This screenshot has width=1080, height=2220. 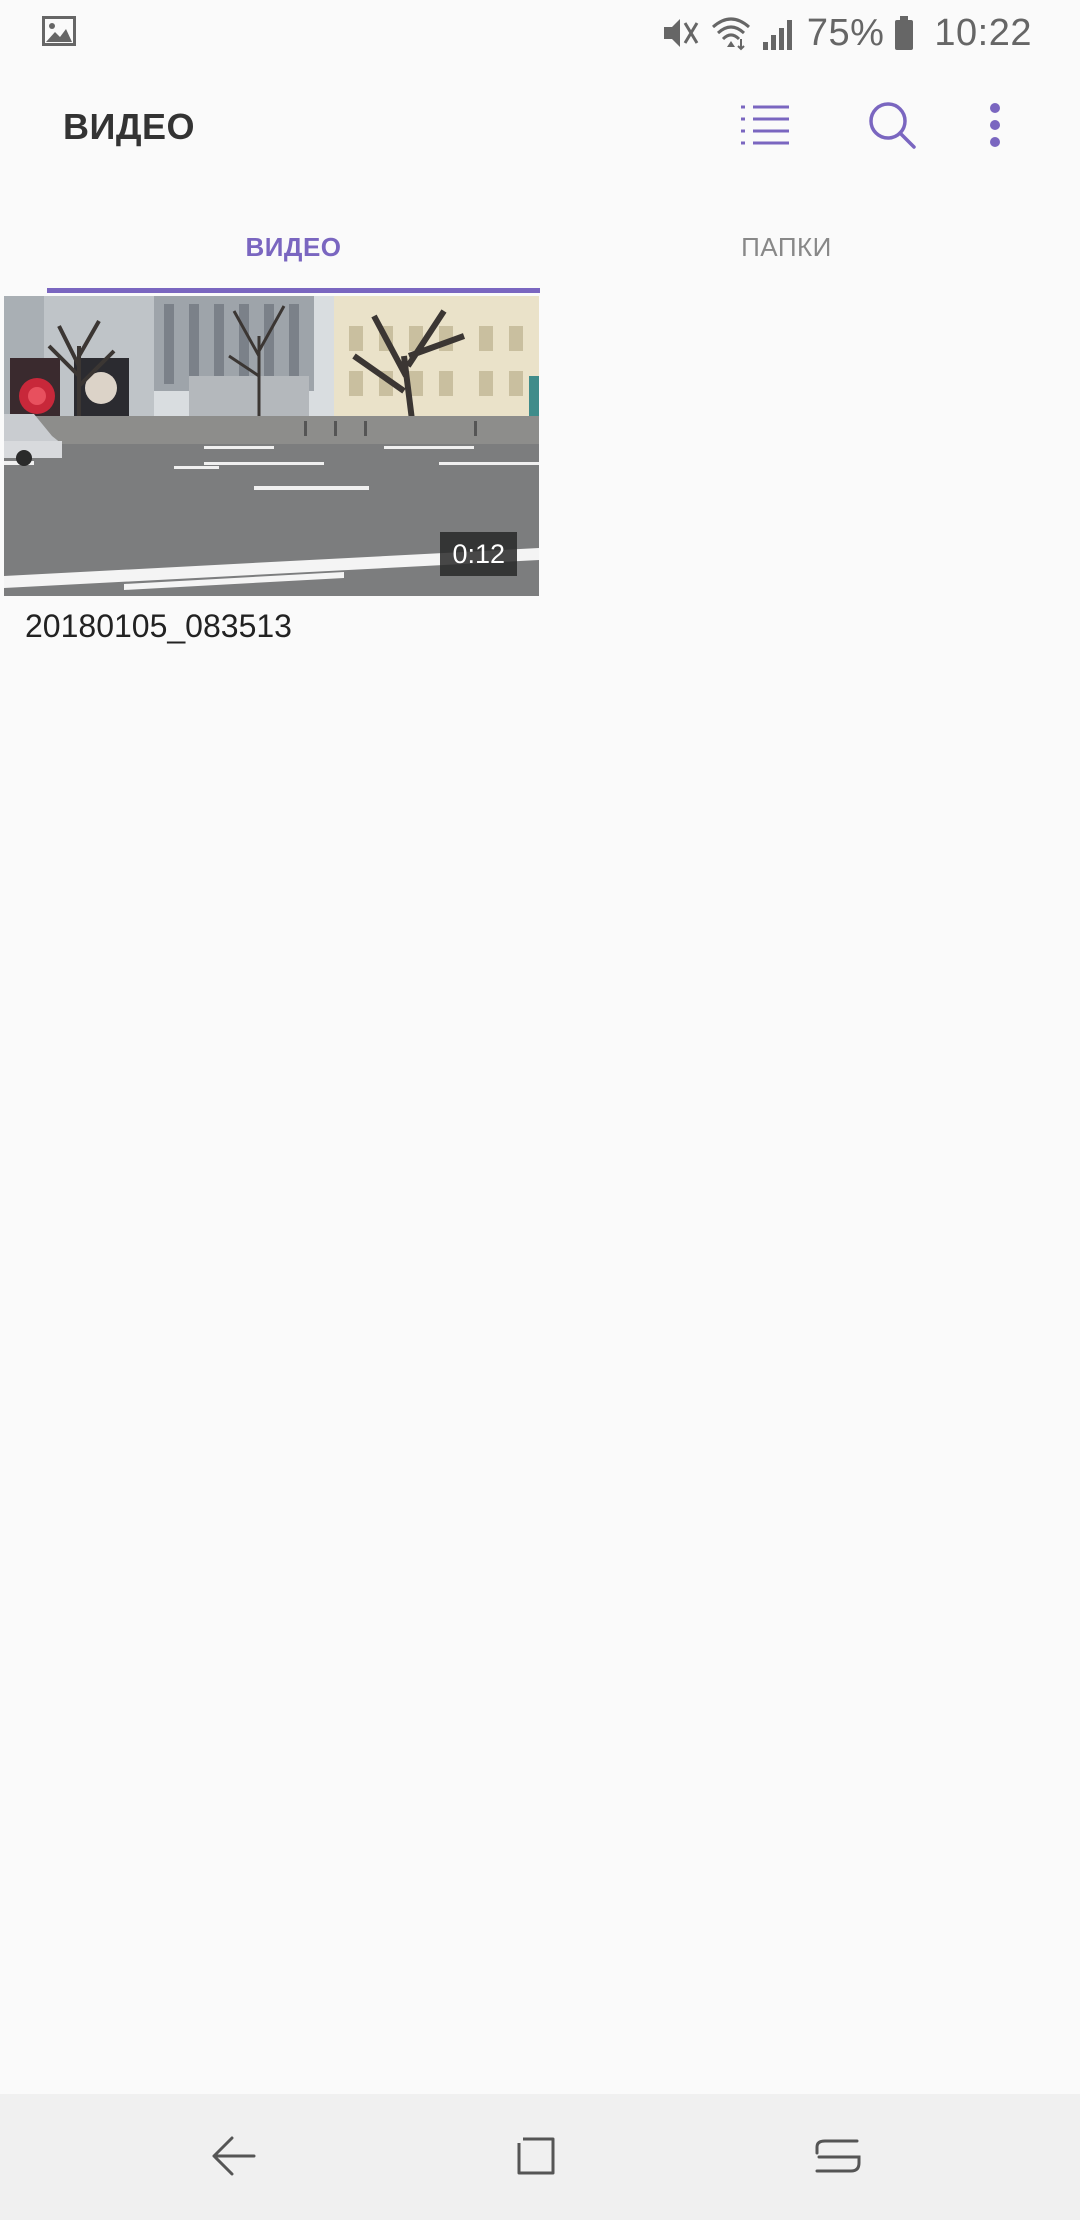 I want to click on home-button, so click(x=536, y=2158).